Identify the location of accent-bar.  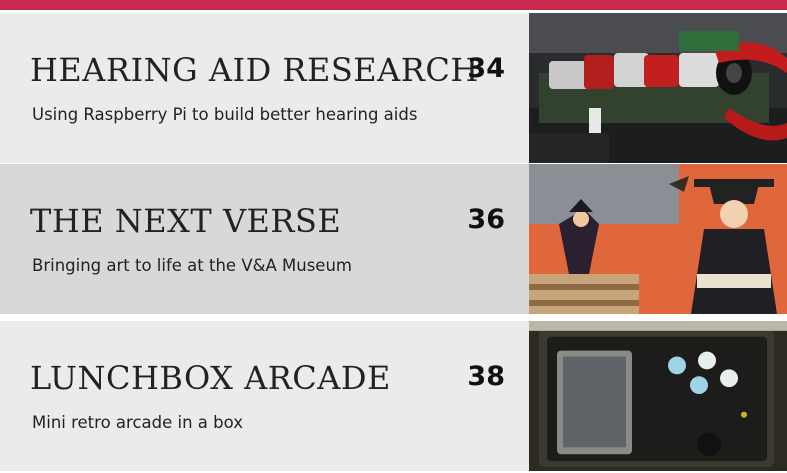
(393, 5).